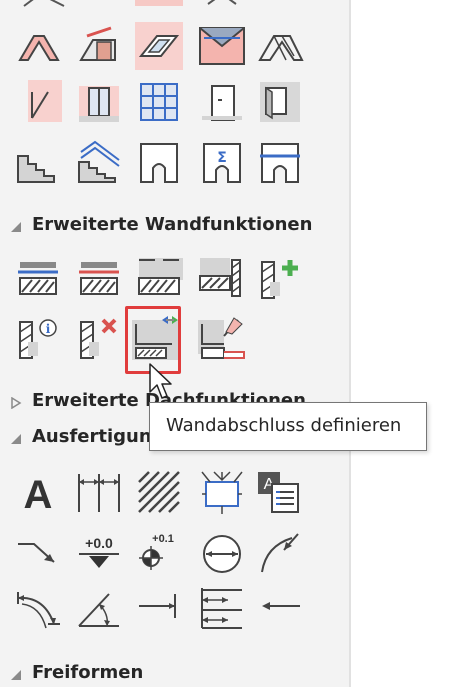 The width and height of the screenshot is (452, 690). Describe the element at coordinates (99, 492) in the screenshot. I see `dimension-icon` at that location.